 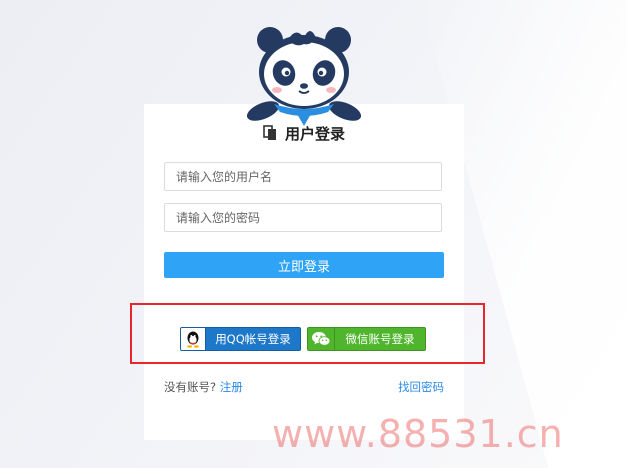 I want to click on no-account-text: 没有账号?, so click(x=190, y=387).